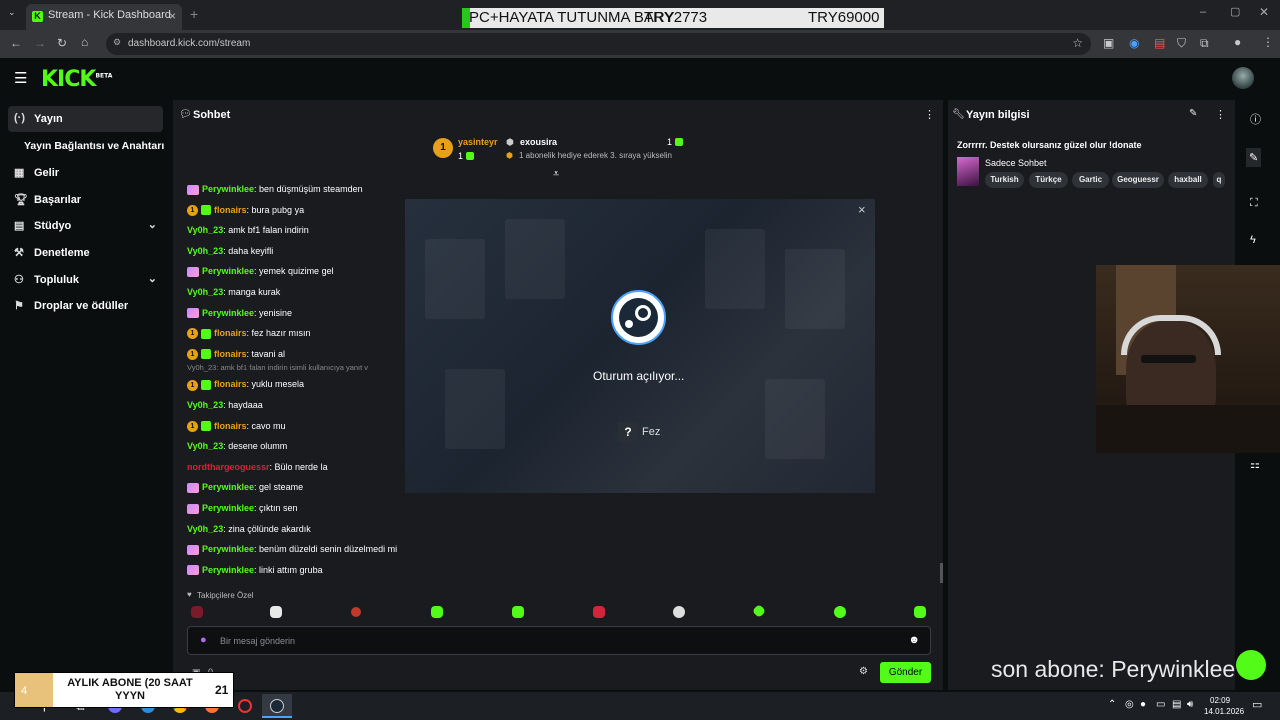  Describe the element at coordinates (670, 142) in the screenshot. I see `leaderboard-top-count: 1` at that location.